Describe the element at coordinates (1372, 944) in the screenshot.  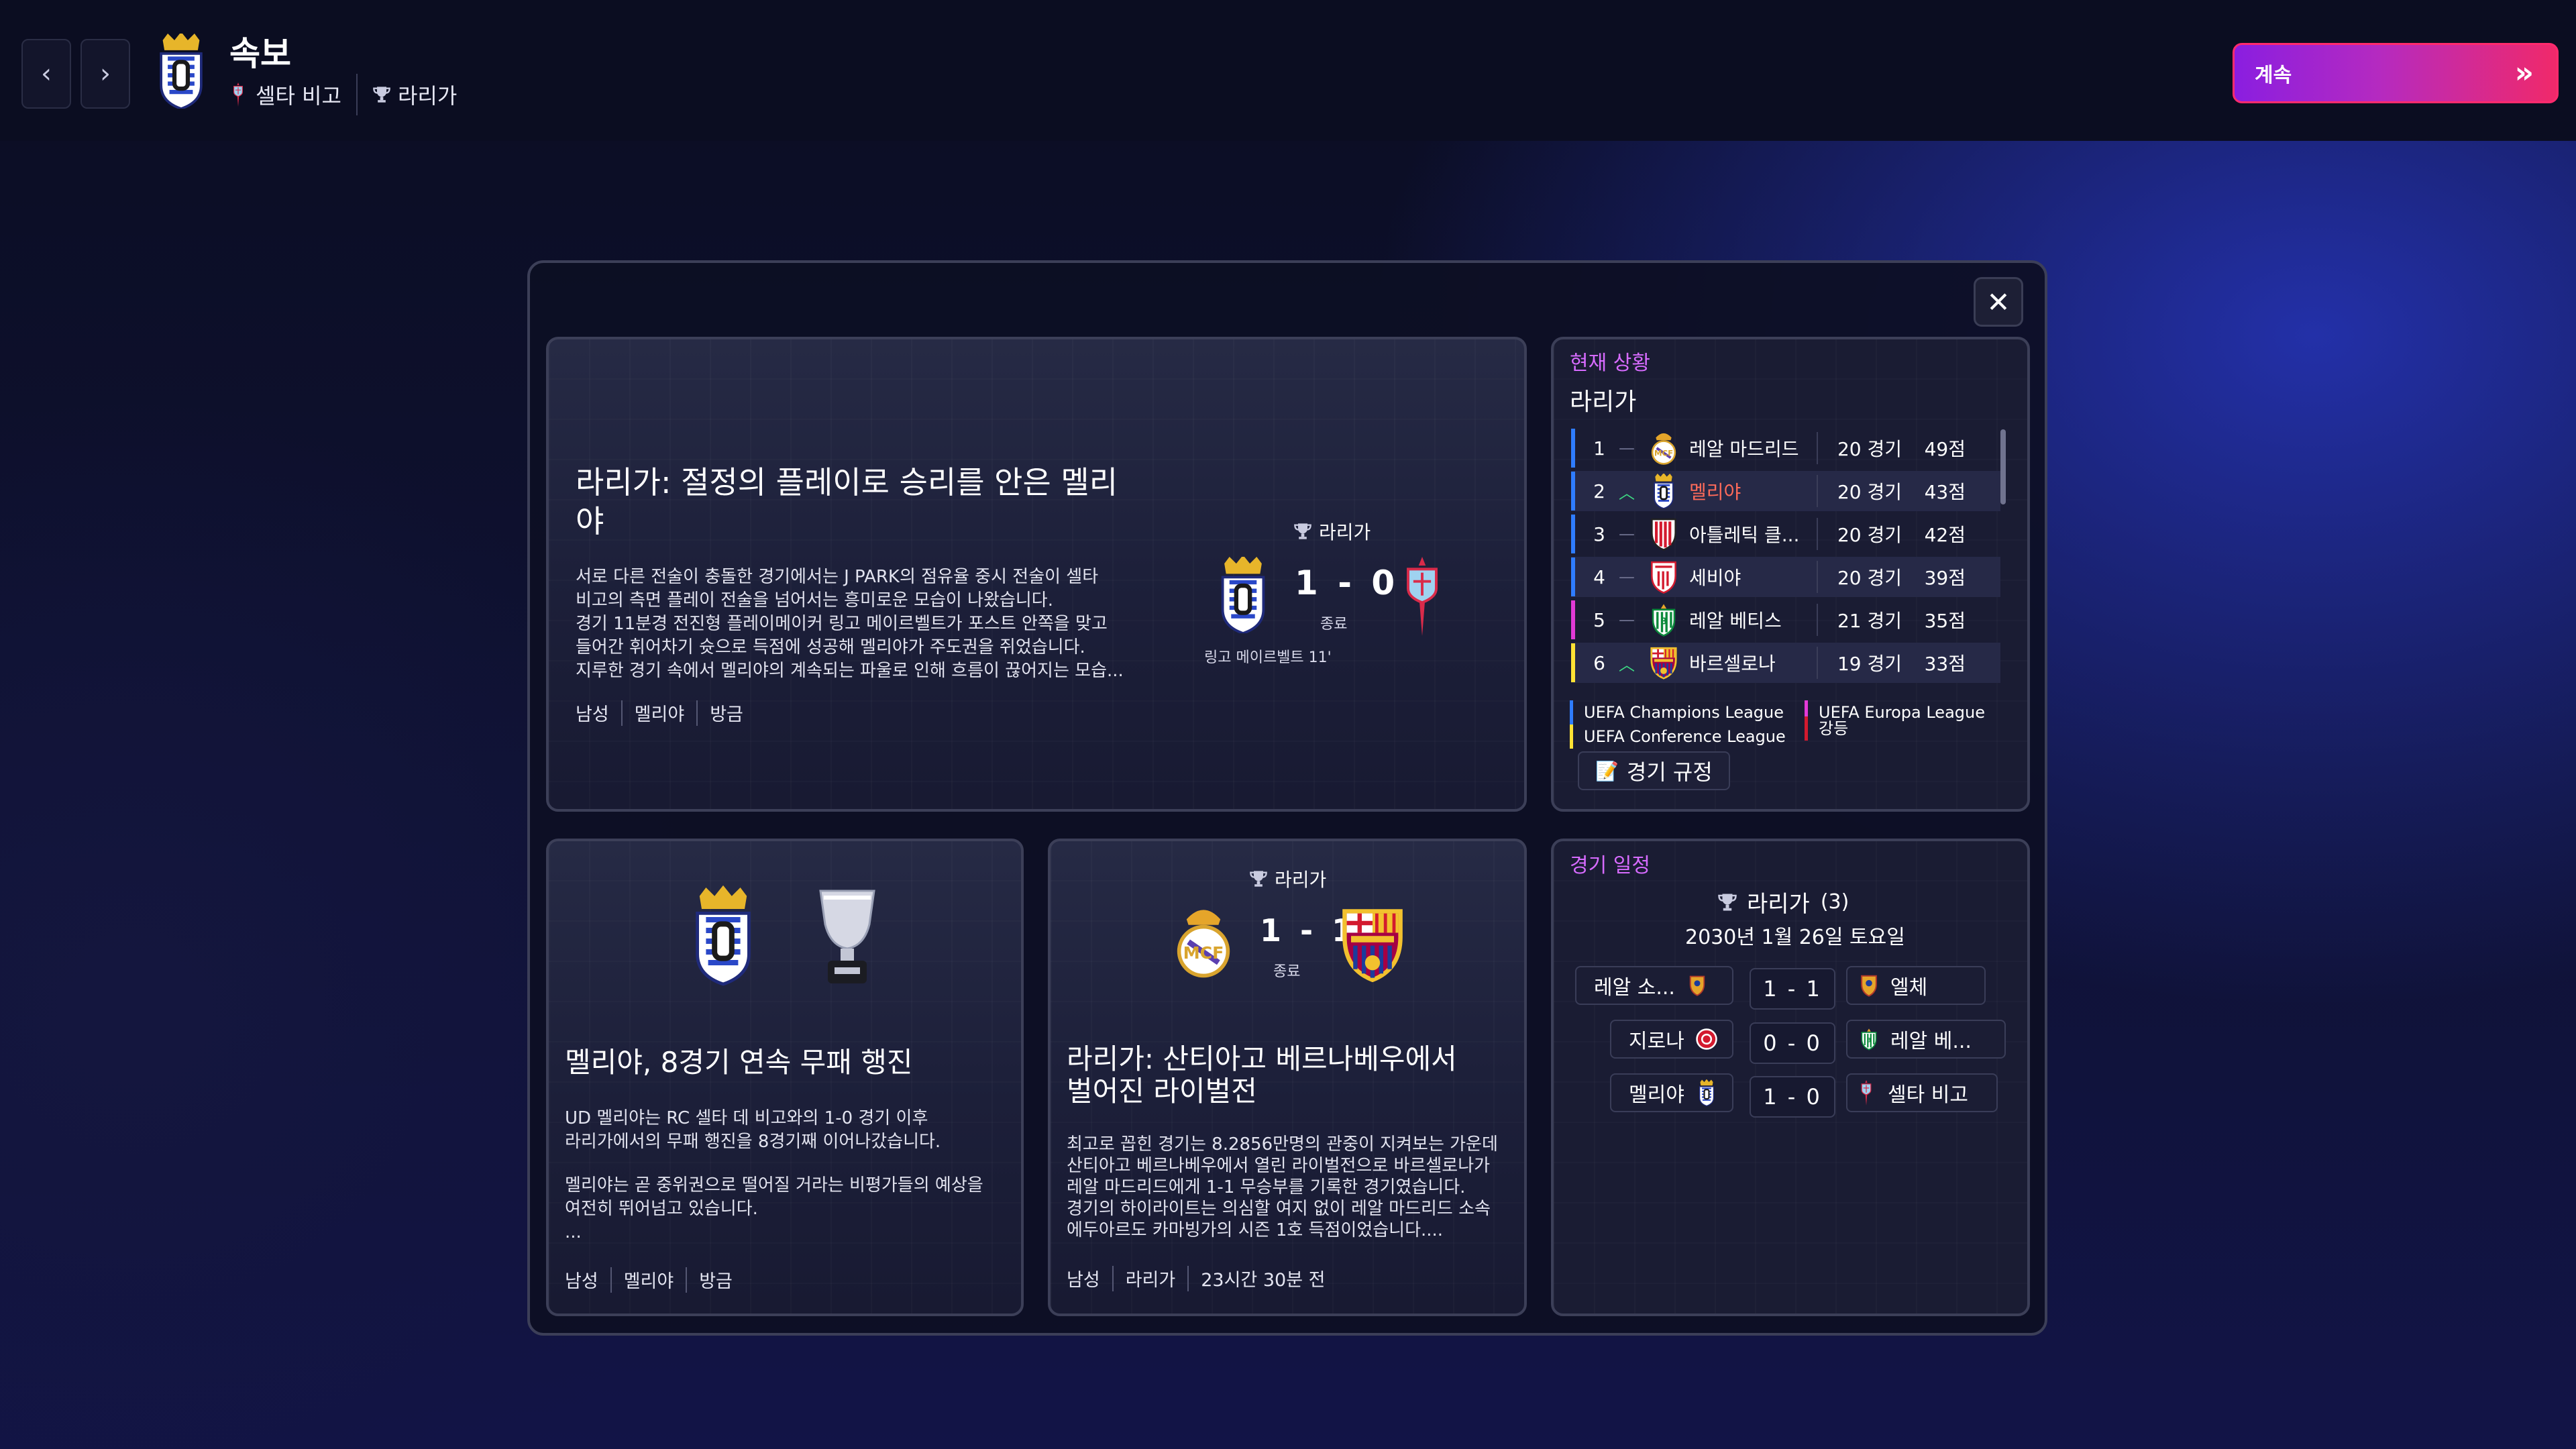
I see `barcelona-crest-icon` at that location.